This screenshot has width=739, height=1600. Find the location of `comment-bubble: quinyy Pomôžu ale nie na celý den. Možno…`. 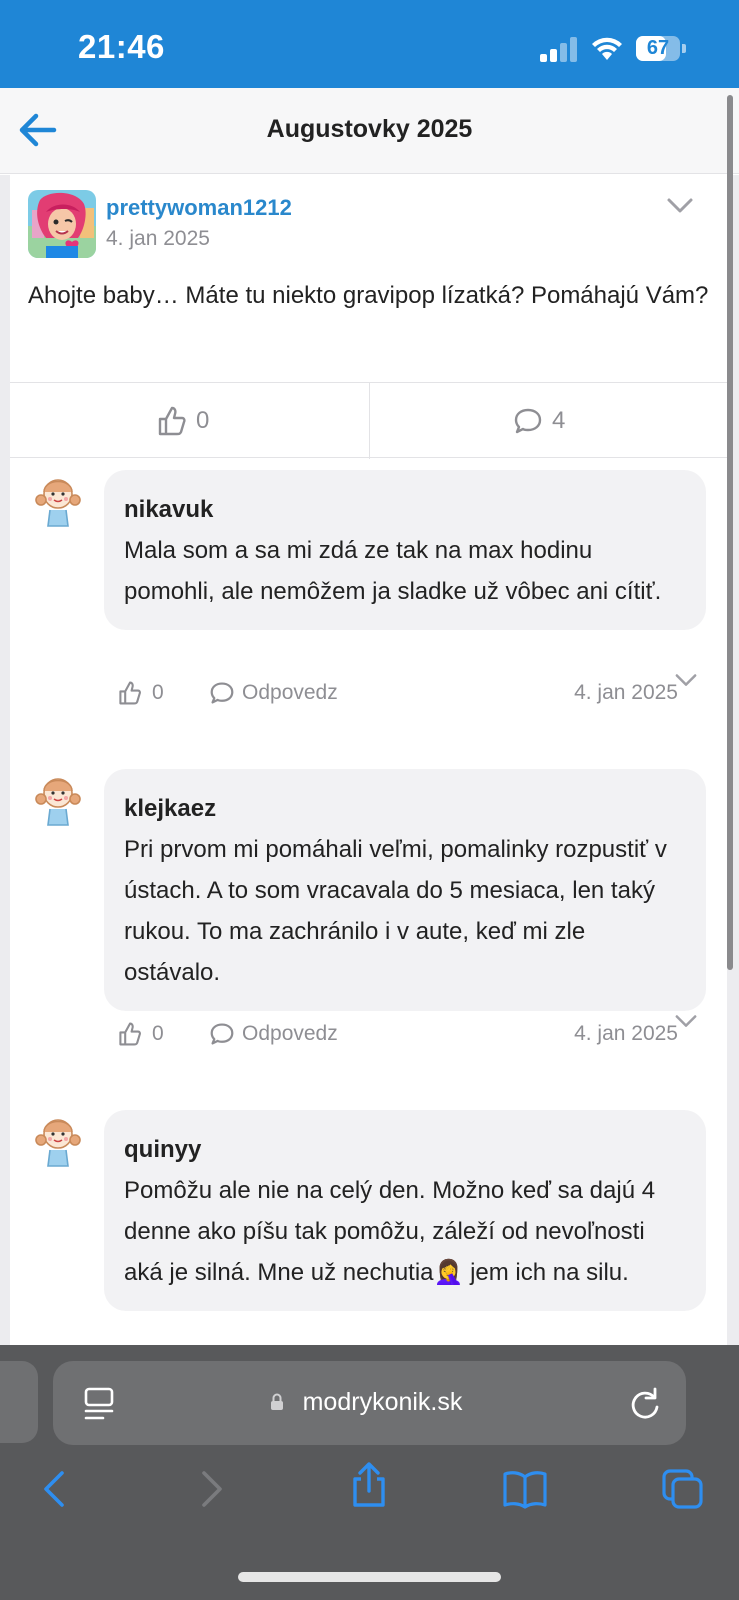

comment-bubble: quinyy Pomôžu ale nie na celý den. Možno… is located at coordinates (405, 1210).